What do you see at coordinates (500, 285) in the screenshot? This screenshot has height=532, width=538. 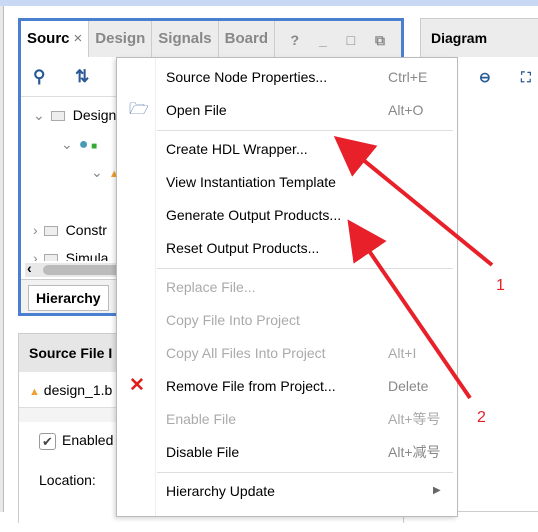 I see `annotation-label-1: 1` at bounding box center [500, 285].